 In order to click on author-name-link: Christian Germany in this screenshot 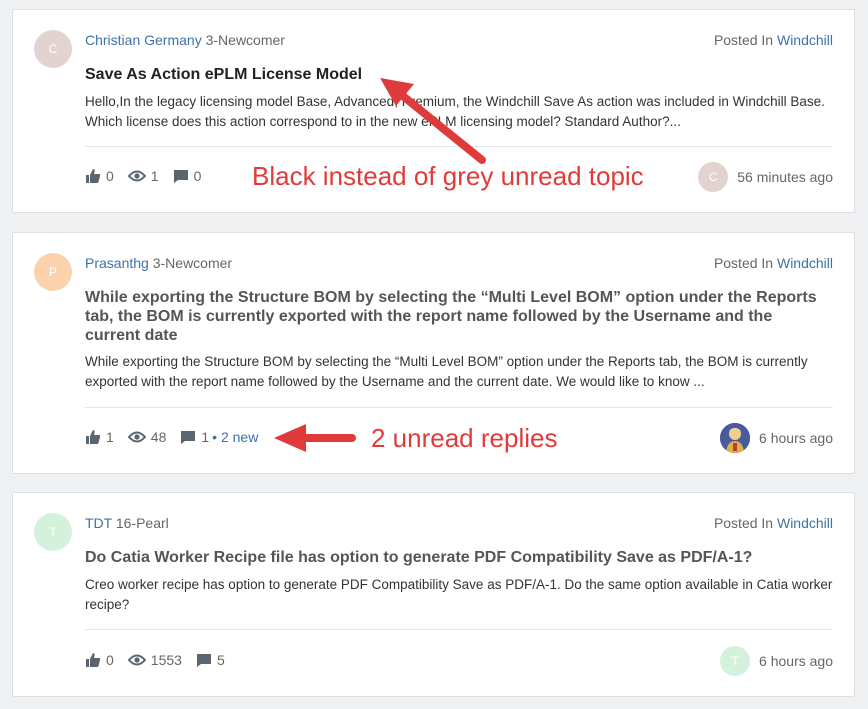, I will do `click(143, 40)`.